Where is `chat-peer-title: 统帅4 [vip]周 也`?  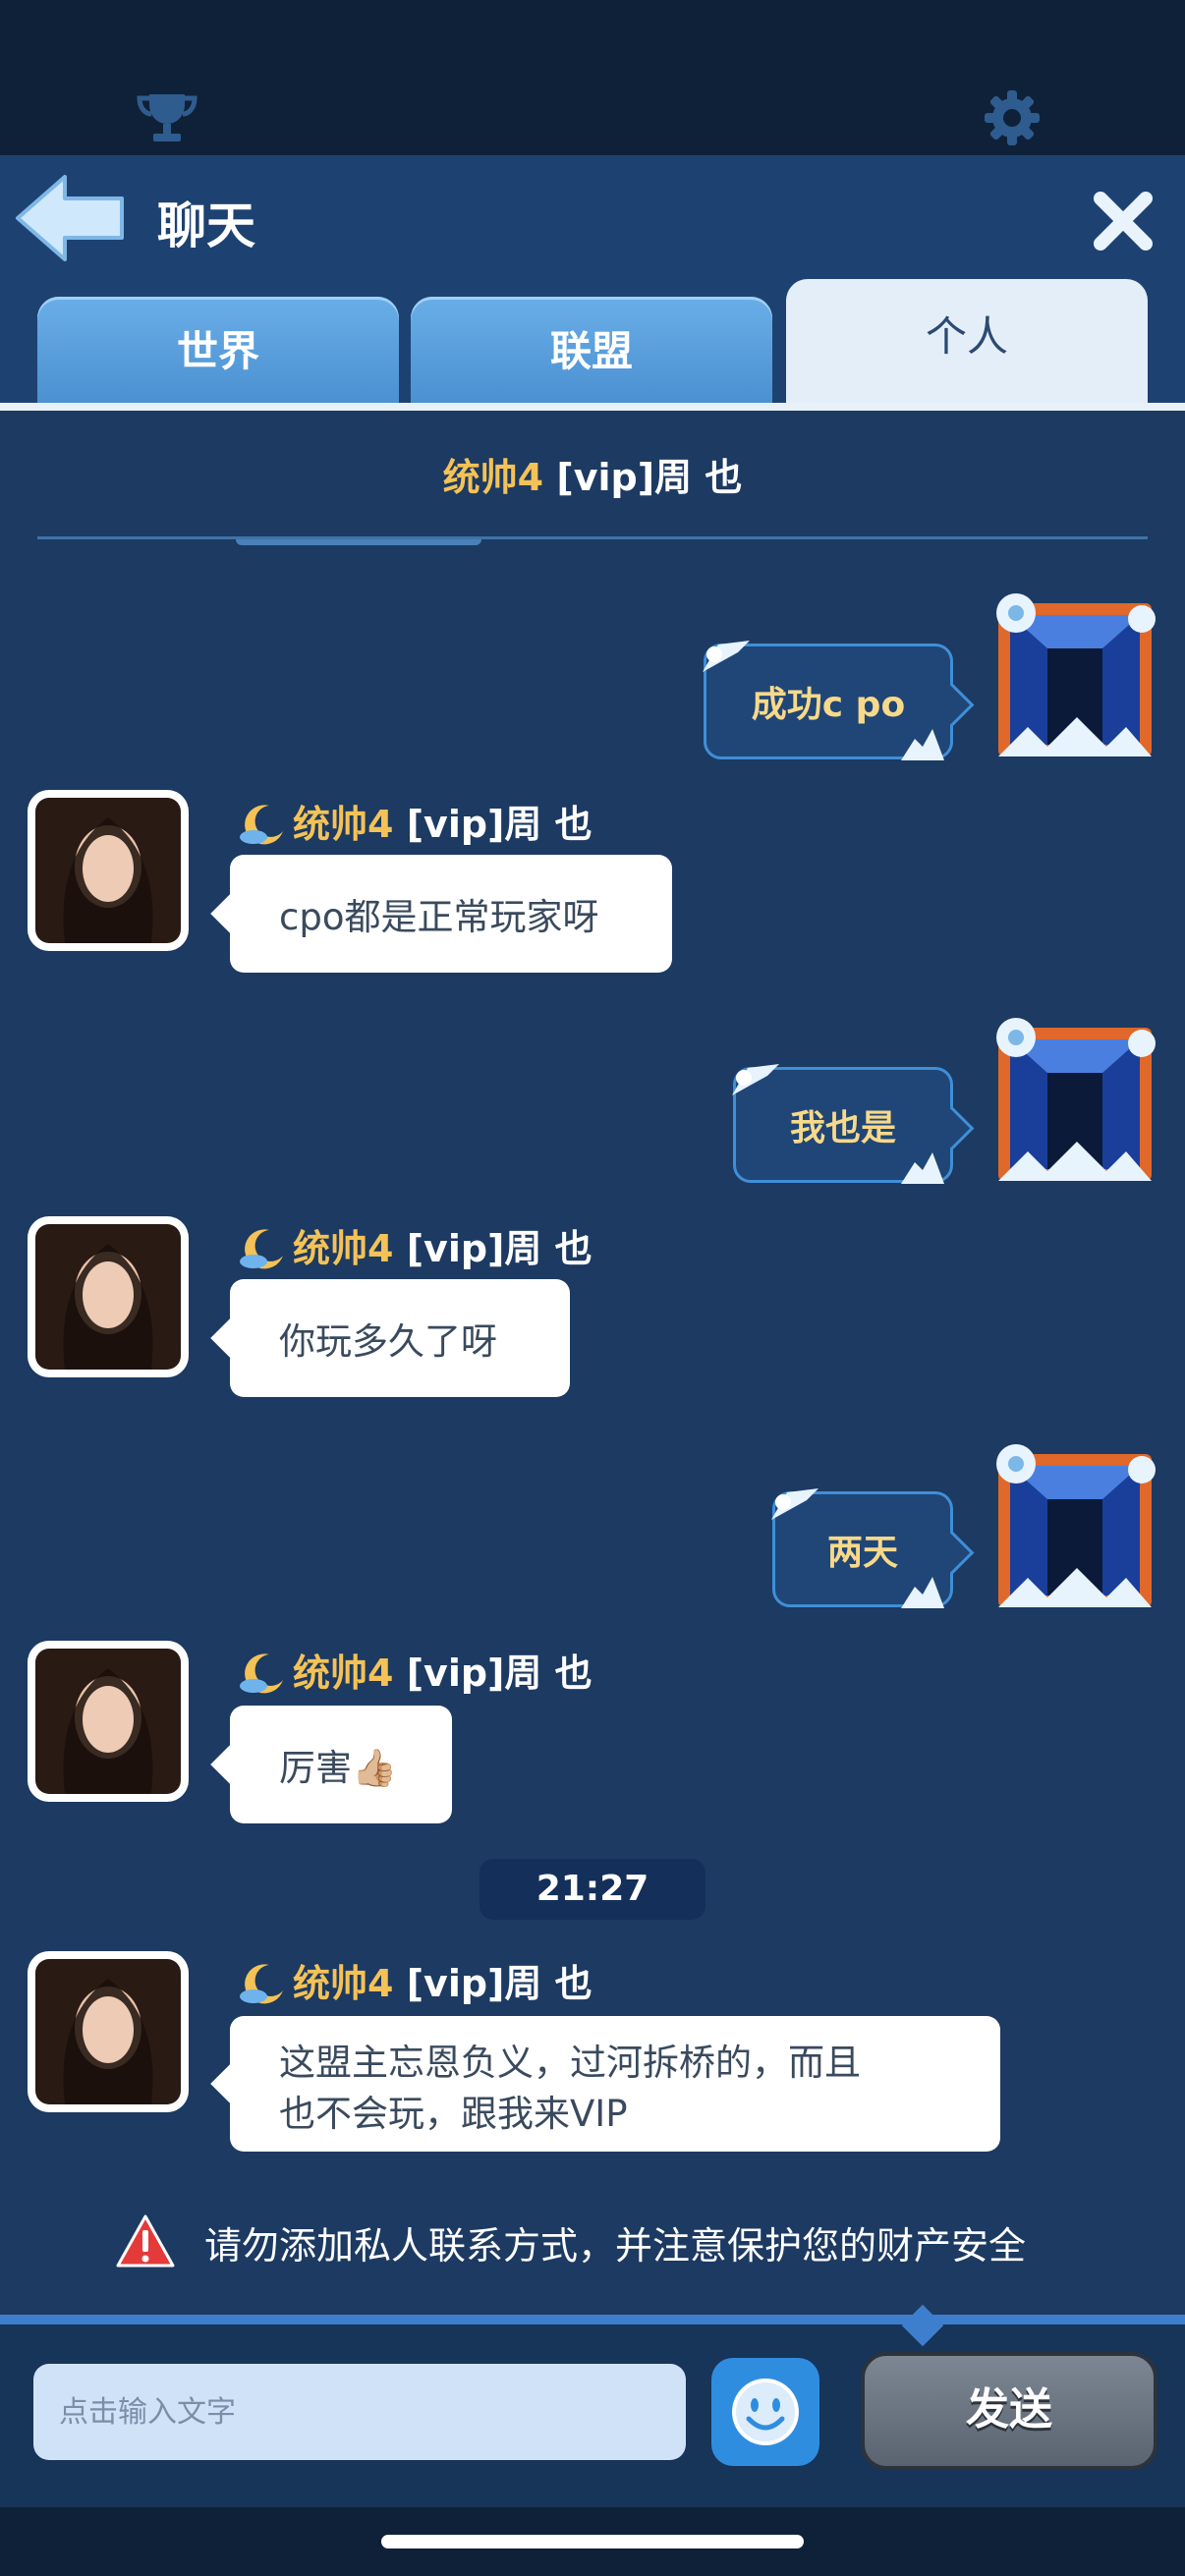 chat-peer-title: 统帅4 [vip]周 也 is located at coordinates (592, 474).